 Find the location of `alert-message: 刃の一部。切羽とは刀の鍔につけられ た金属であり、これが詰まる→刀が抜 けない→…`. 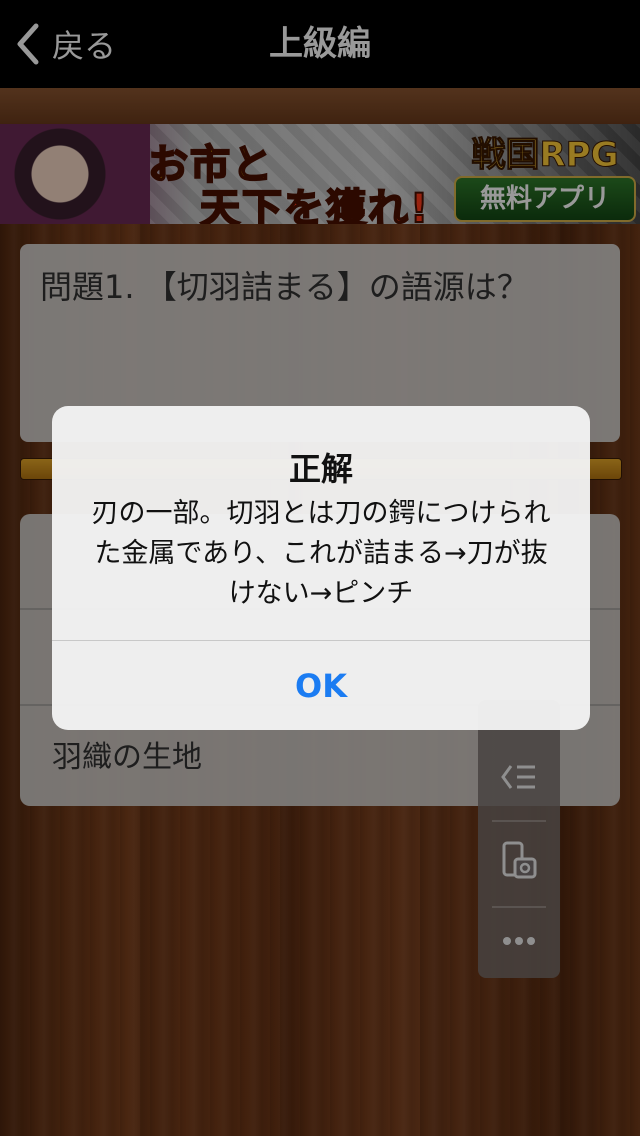

alert-message: 刃の一部。切羽とは刀の鍔につけられ た金属であり、これが詰まる→刀が抜 けない→… is located at coordinates (321, 554).